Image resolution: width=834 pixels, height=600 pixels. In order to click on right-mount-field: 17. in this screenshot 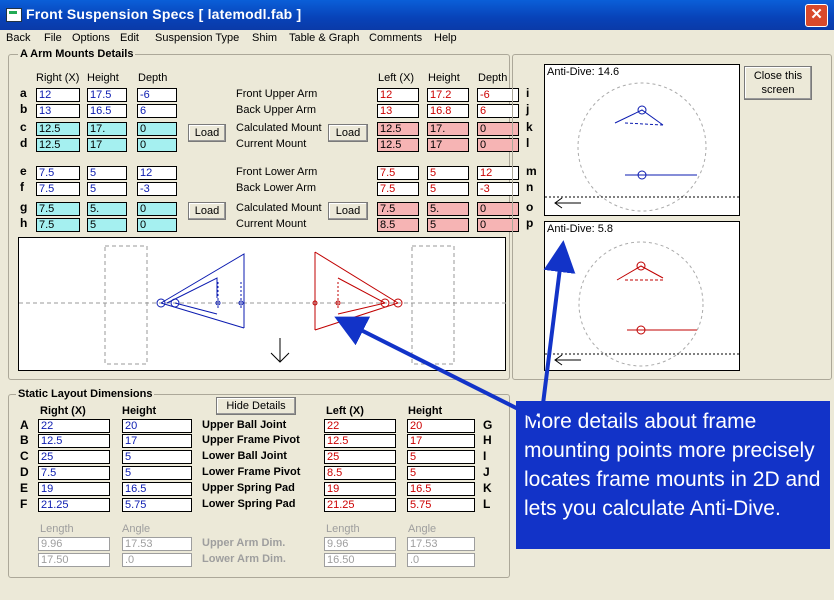, I will do `click(107, 129)`.